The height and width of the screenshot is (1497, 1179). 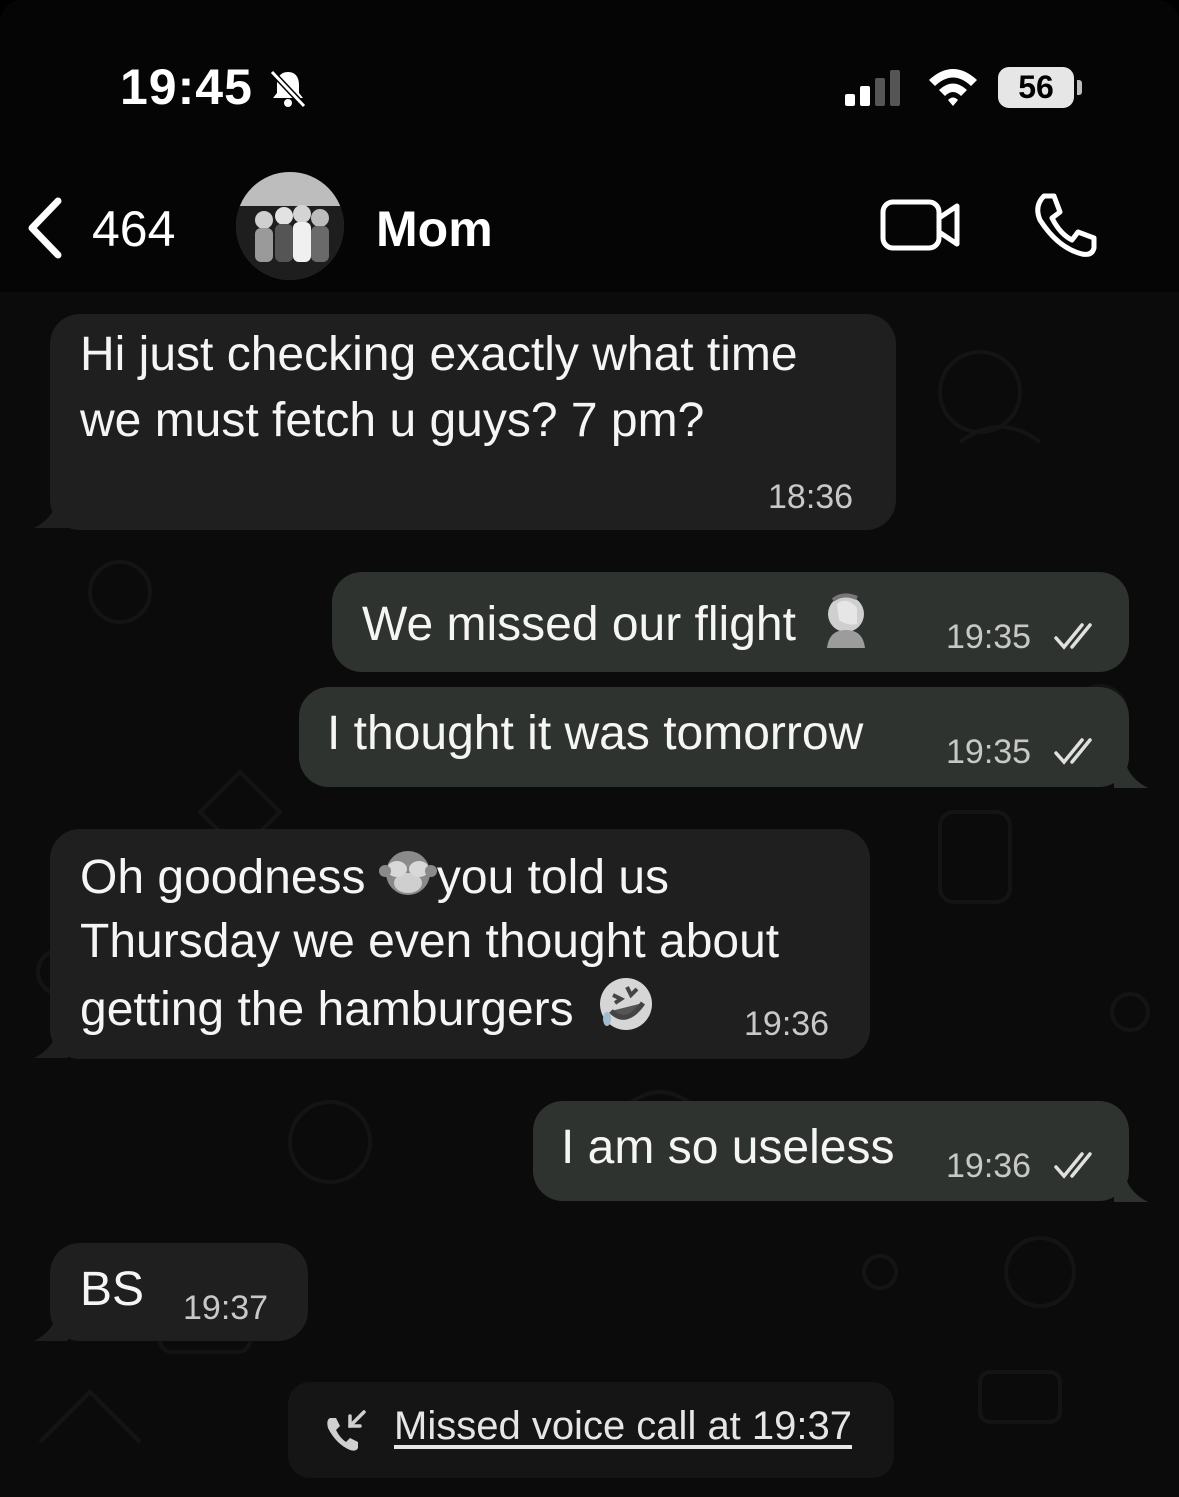 What do you see at coordinates (811, 497) in the screenshot?
I see `message-time: 18:36` at bounding box center [811, 497].